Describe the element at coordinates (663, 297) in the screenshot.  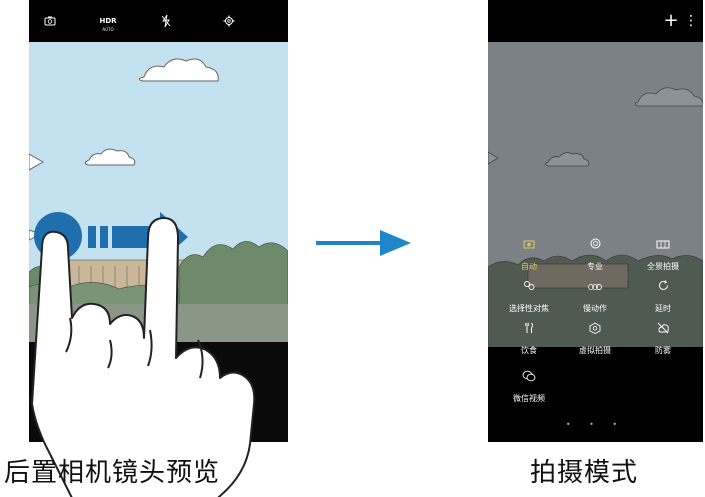
I see `mode-timelapse: 延时` at that location.